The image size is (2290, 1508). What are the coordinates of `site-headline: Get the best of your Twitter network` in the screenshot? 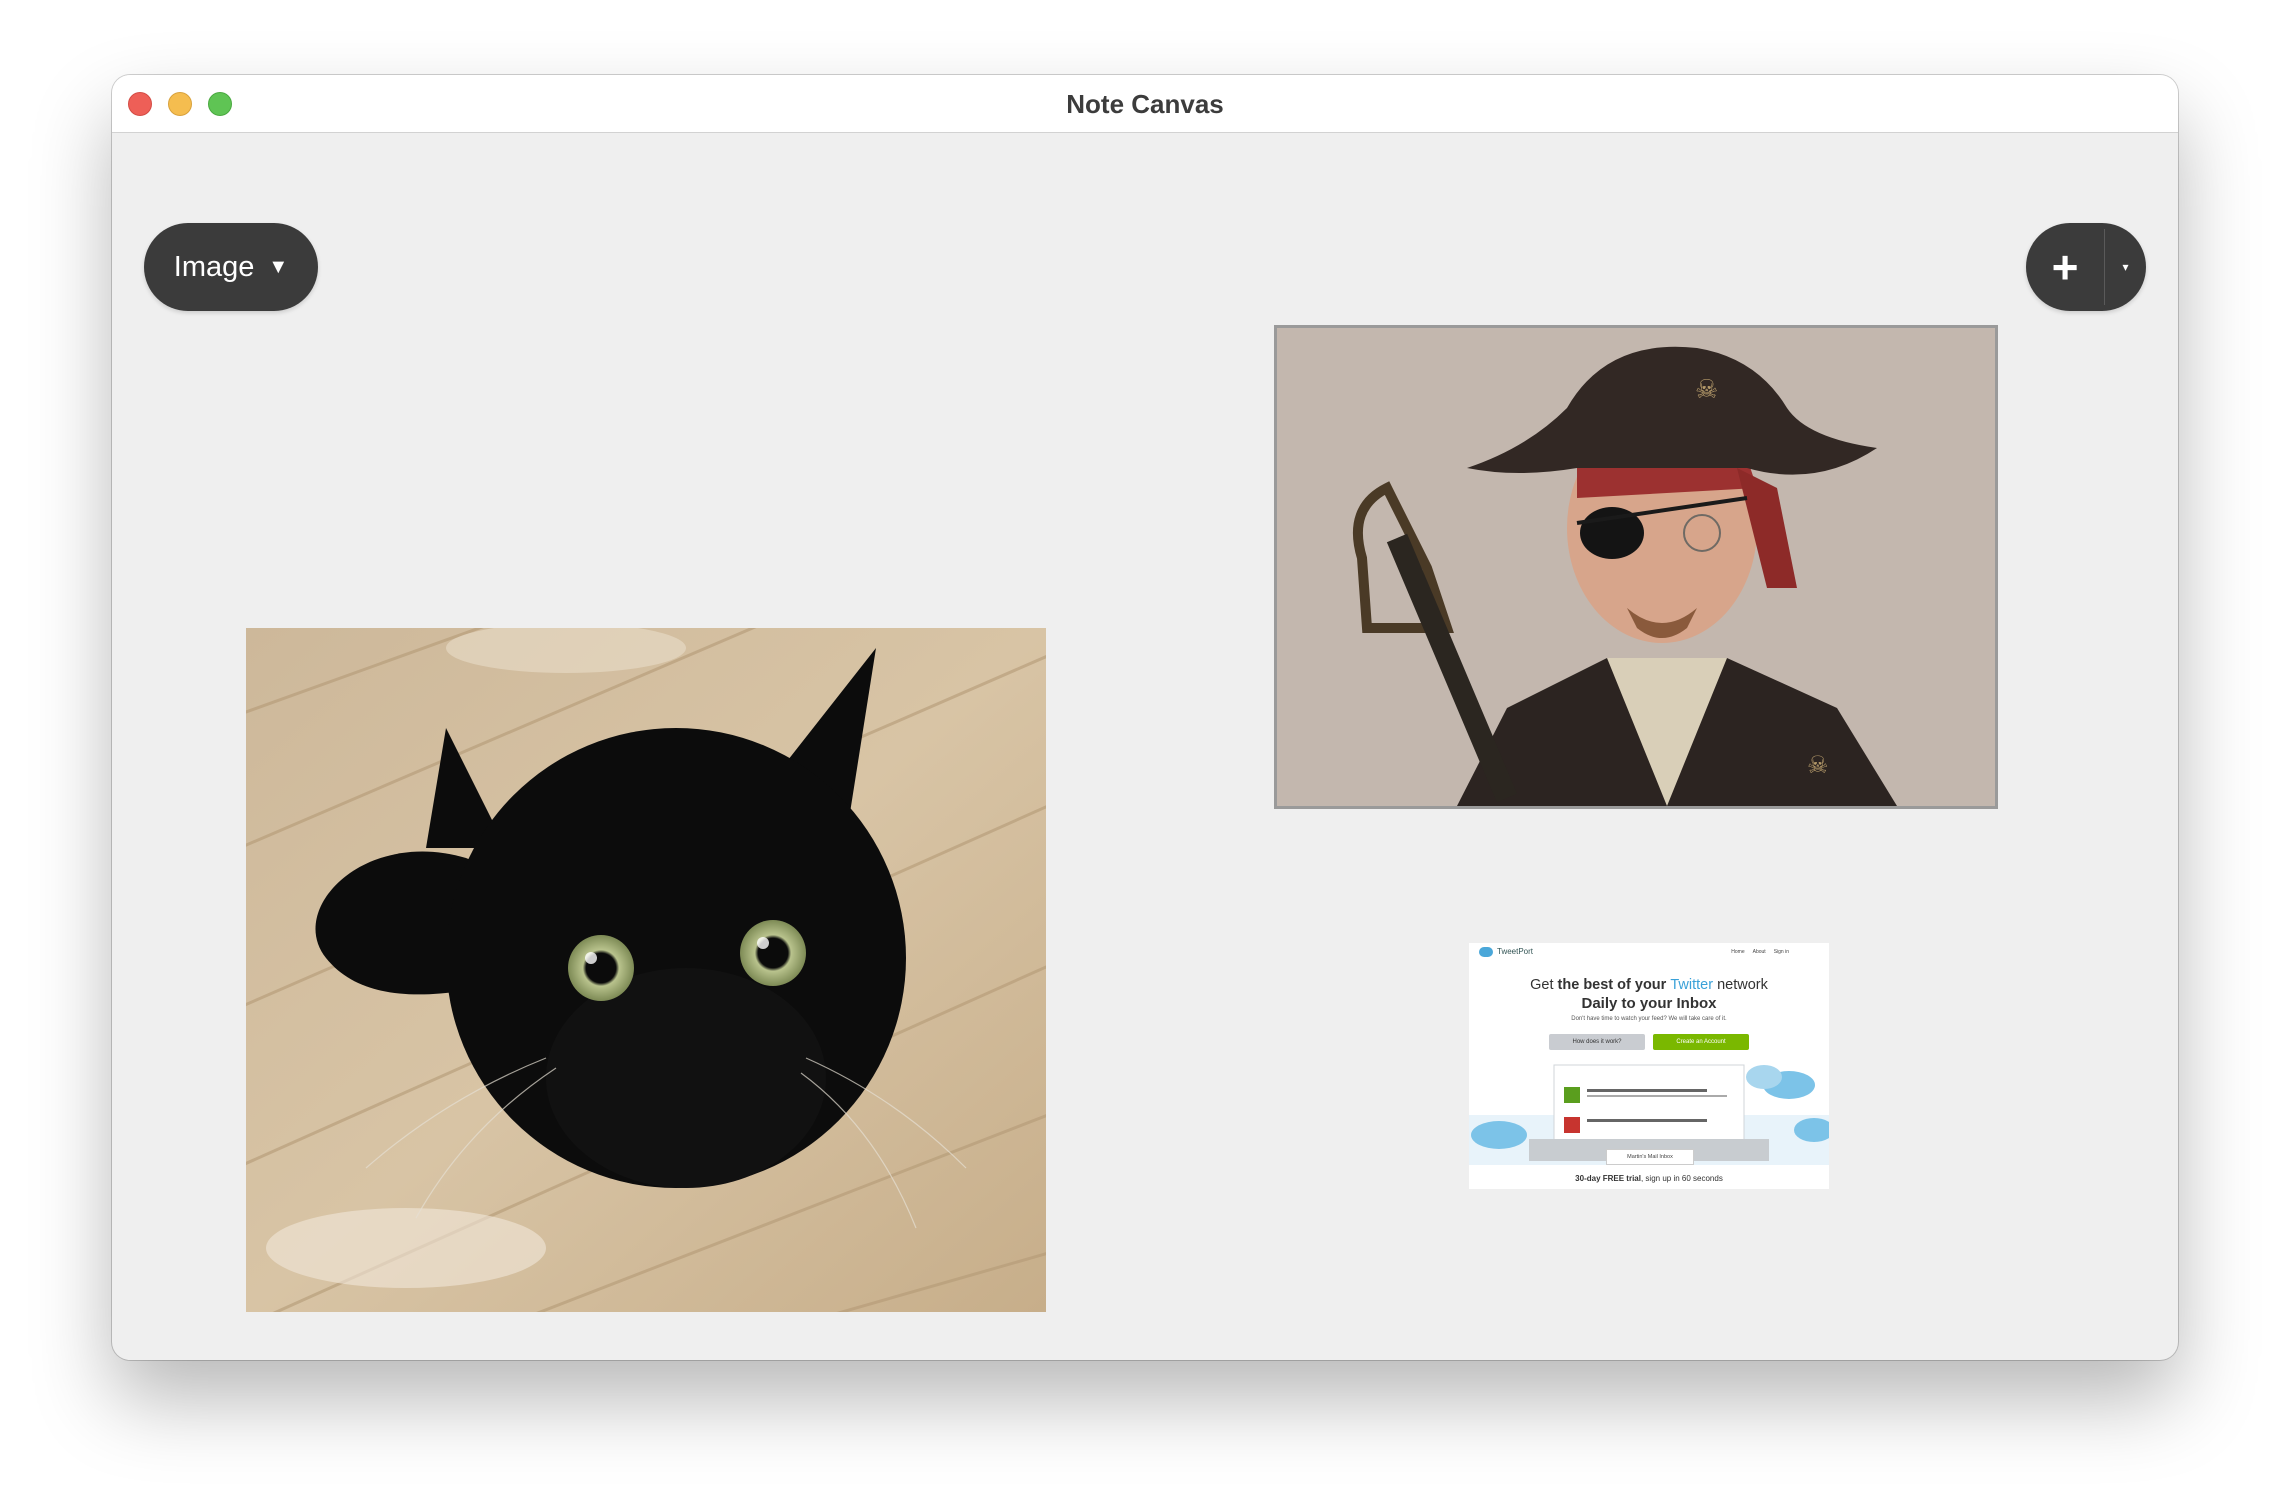 It's located at (1649, 985).